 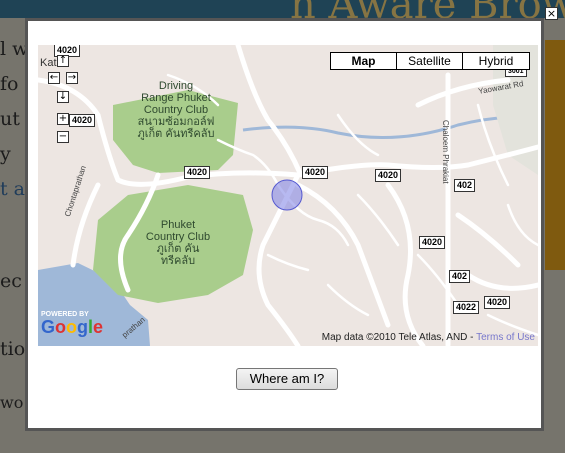 I want to click on logo-letter: e, so click(x=98, y=327).